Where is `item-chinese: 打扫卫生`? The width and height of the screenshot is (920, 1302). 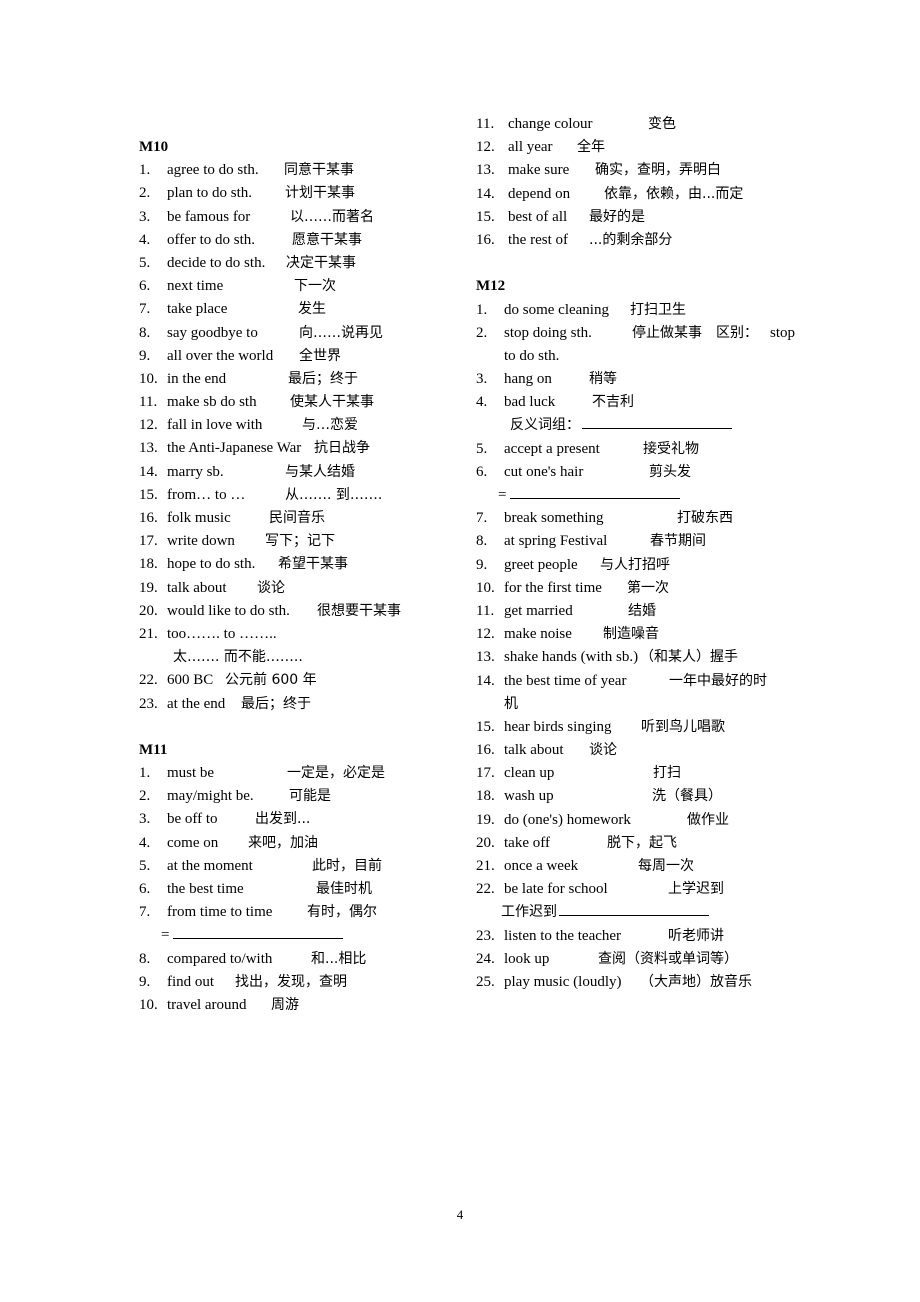 item-chinese: 打扫卫生 is located at coordinates (658, 309).